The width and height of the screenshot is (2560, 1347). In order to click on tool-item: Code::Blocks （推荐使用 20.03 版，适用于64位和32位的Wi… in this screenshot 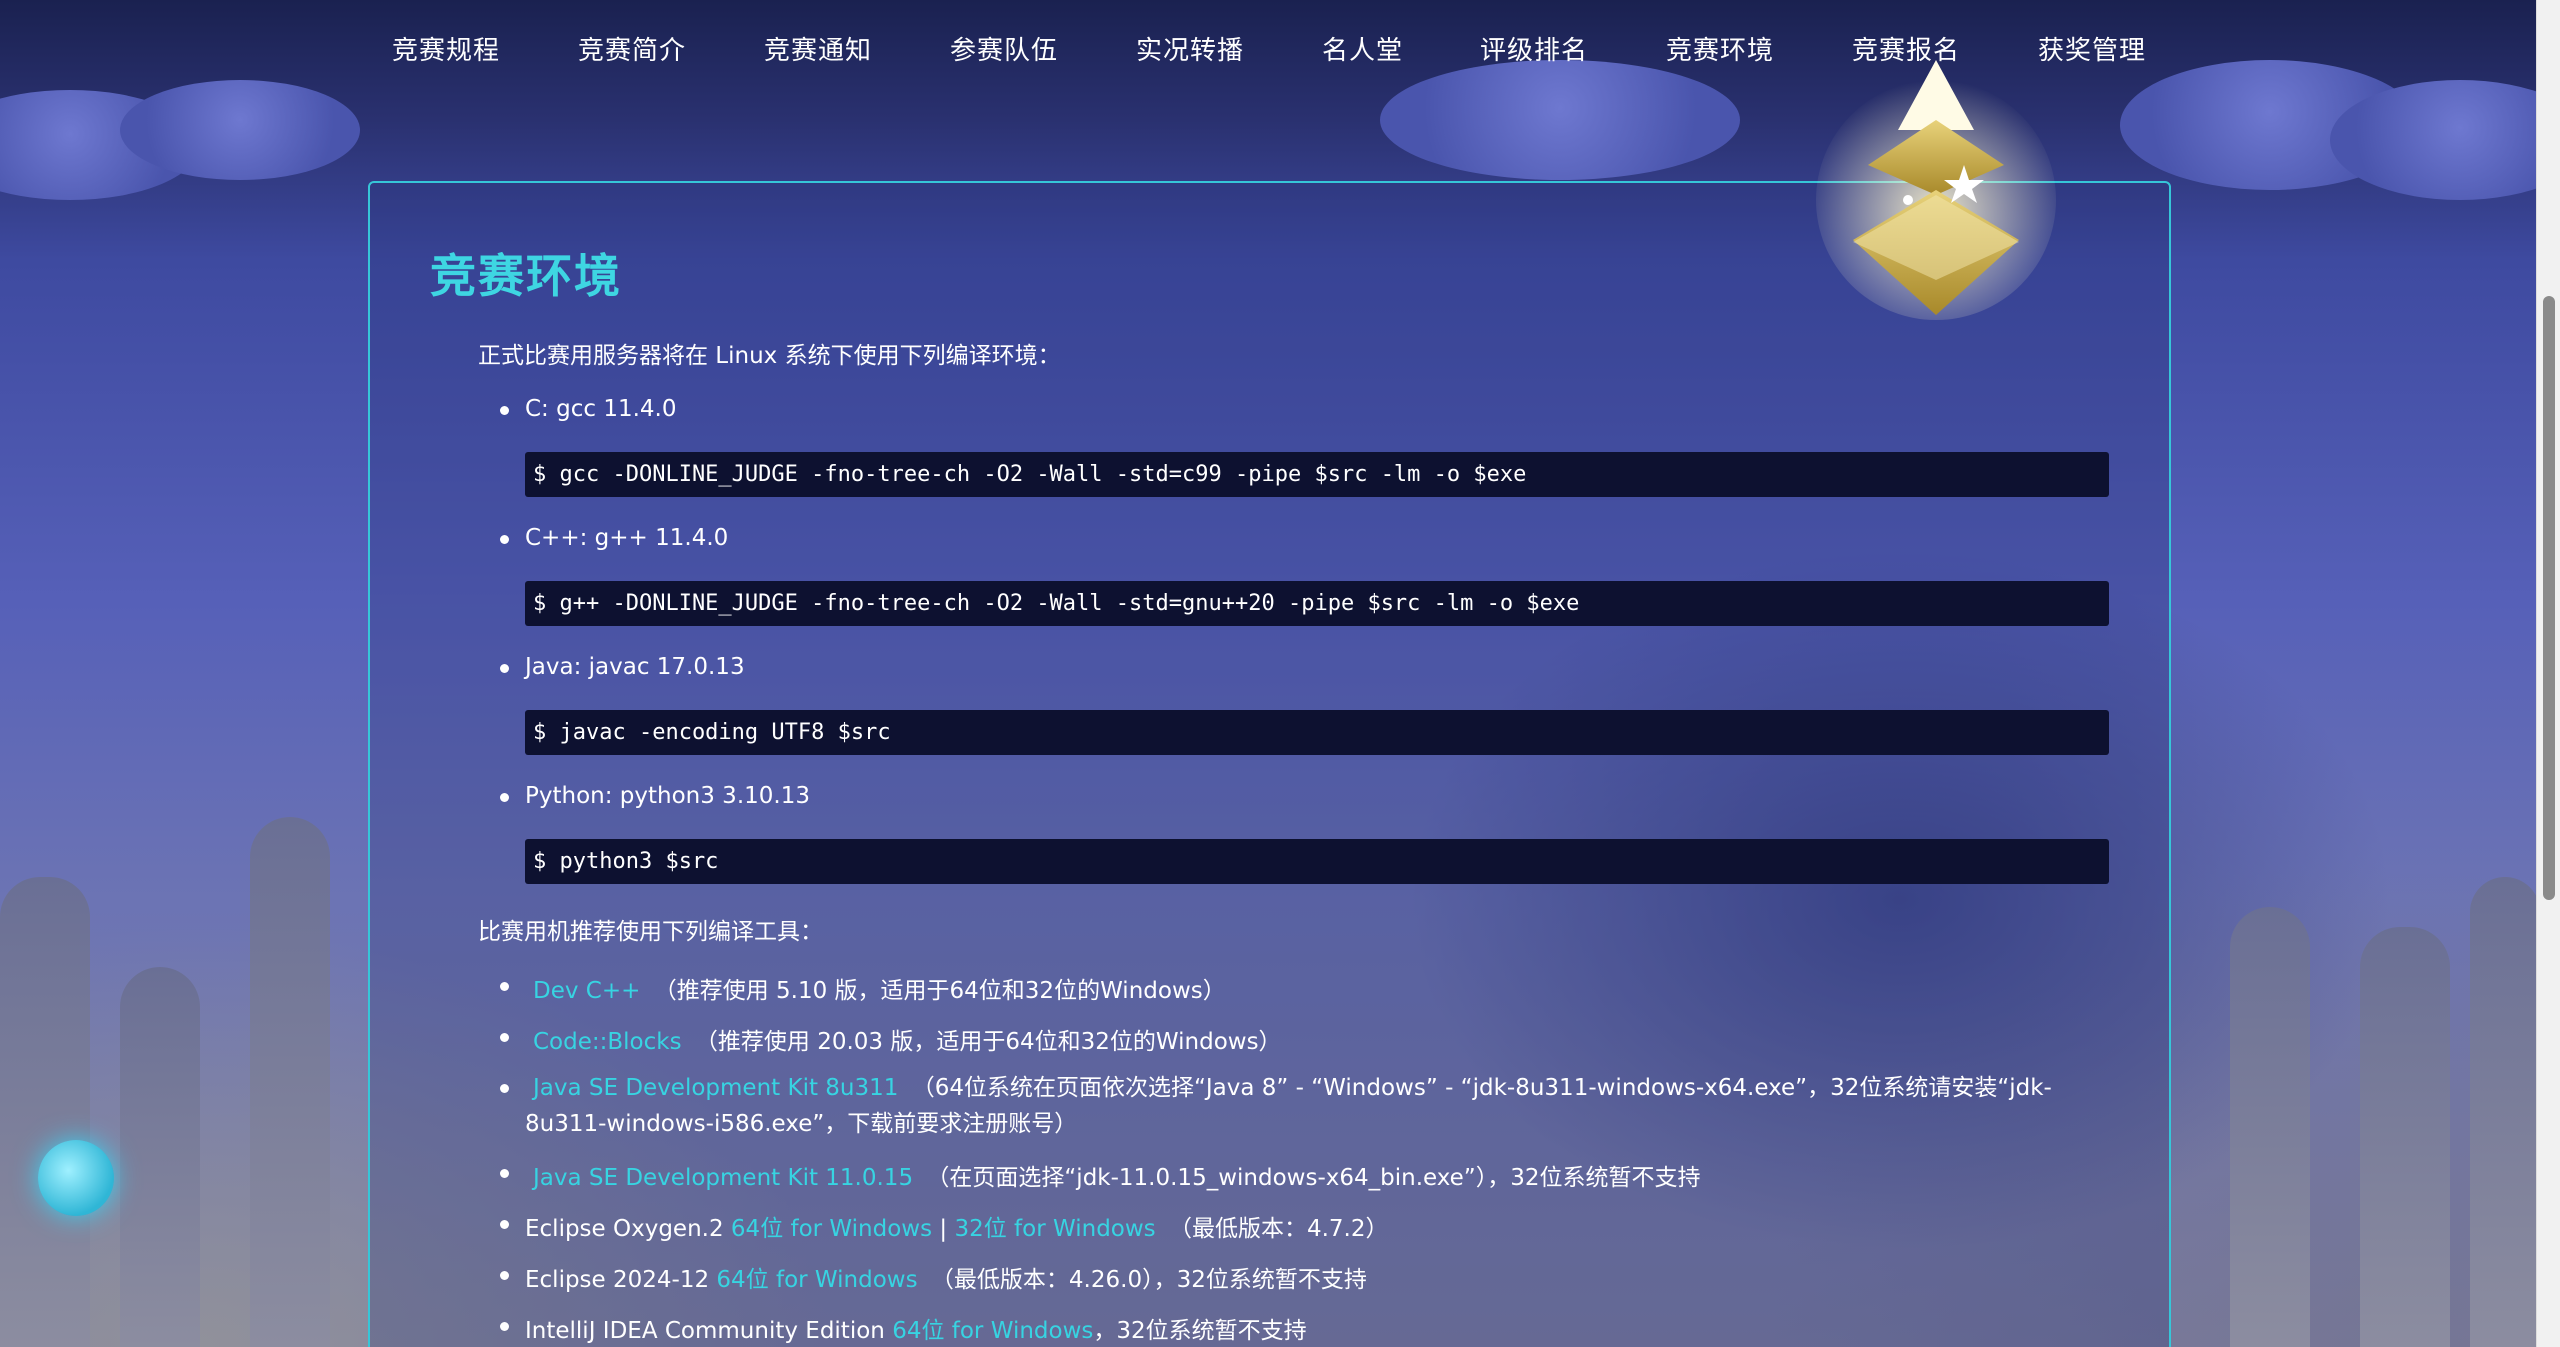, I will do `click(903, 1039)`.